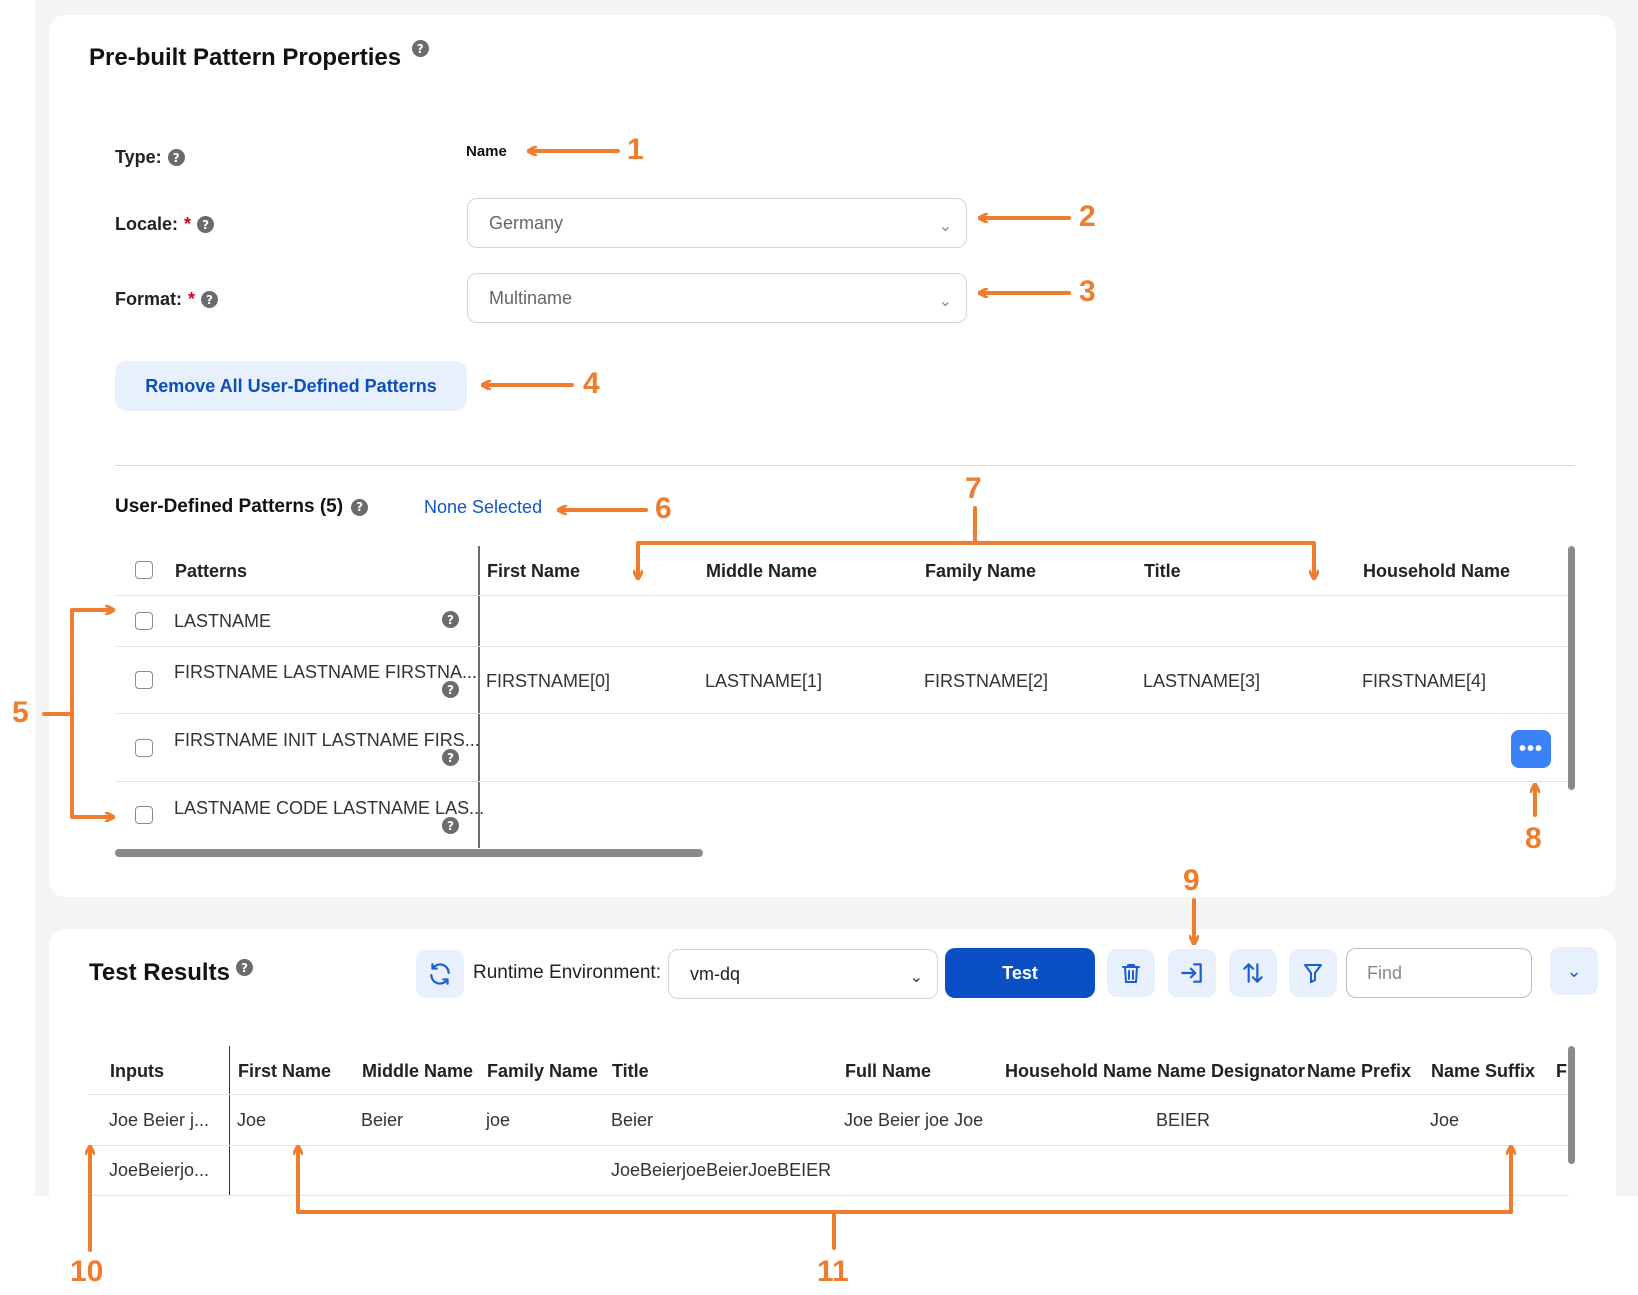 The image size is (1638, 1295). I want to click on callout-label: 7, so click(973, 488).